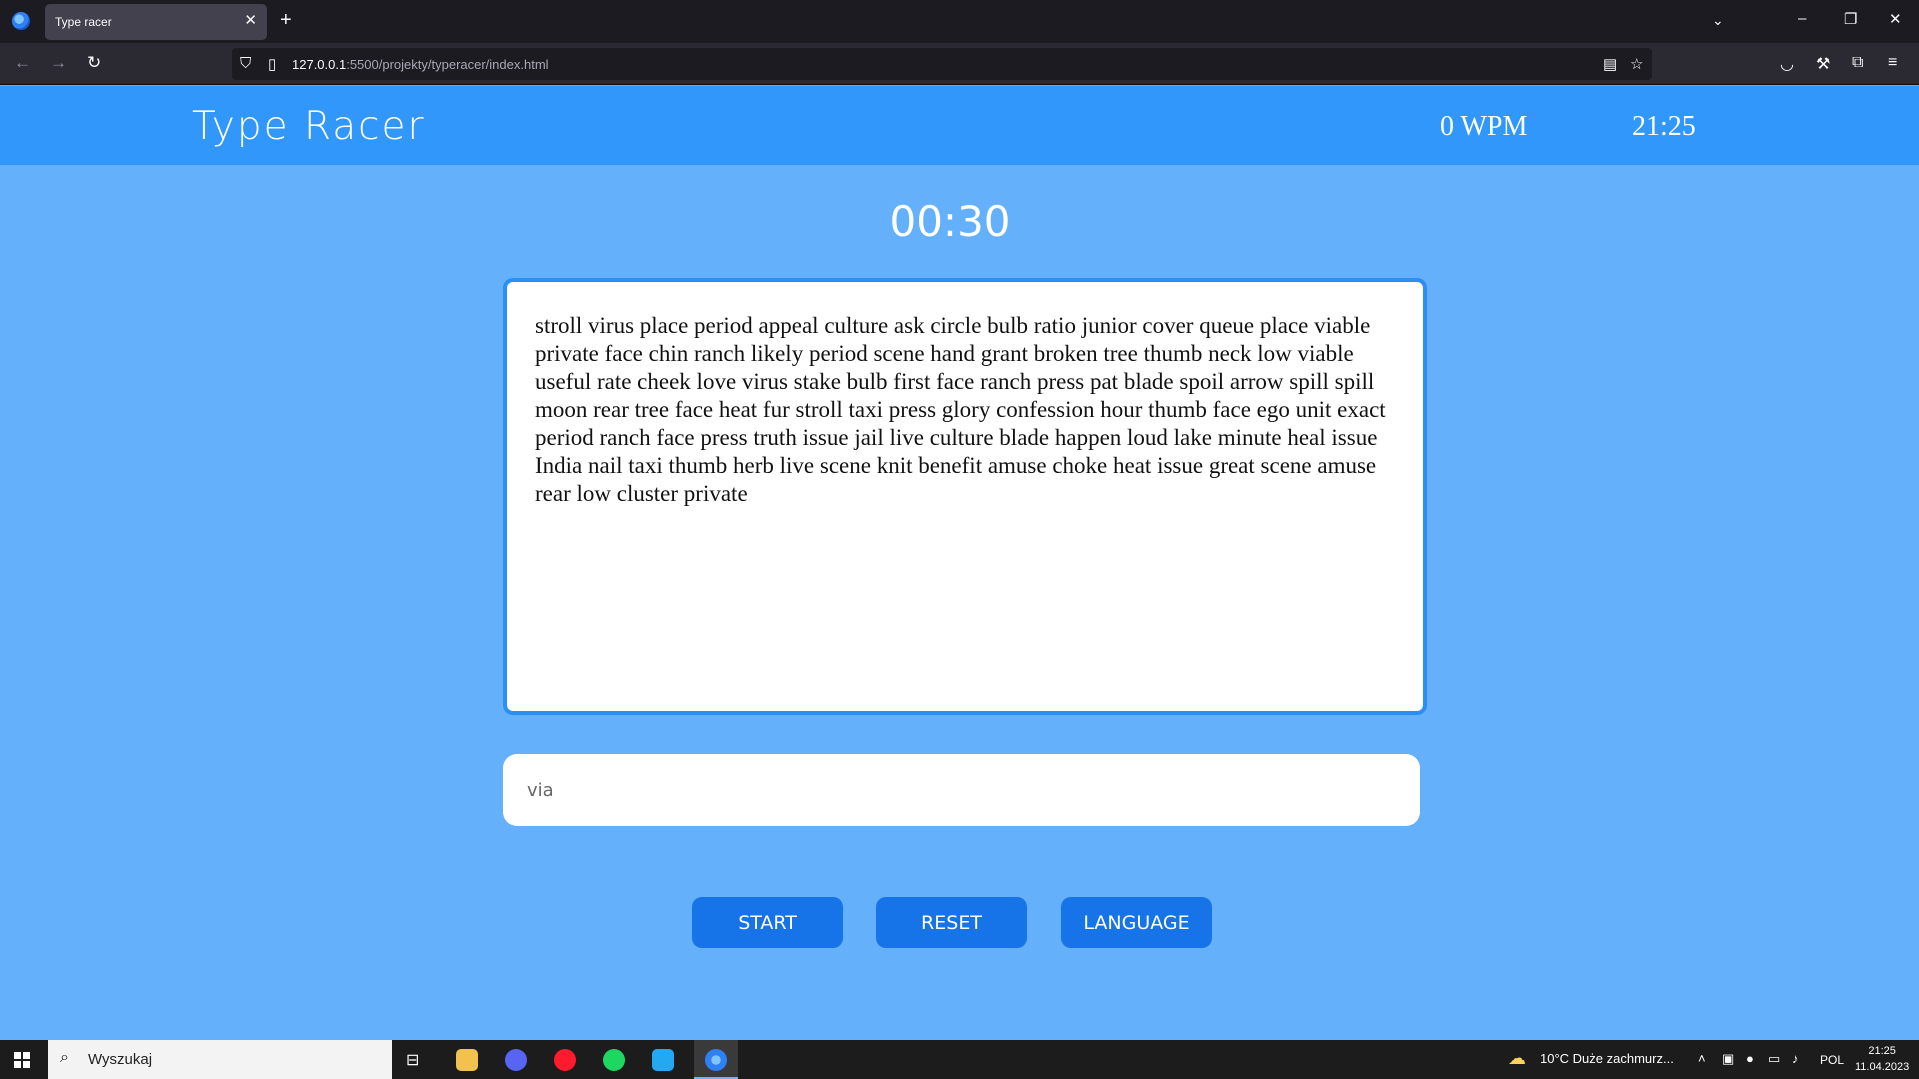 This screenshot has width=1919, height=1079. What do you see at coordinates (1802, 18) in the screenshot?
I see `minimize-icon: –` at bounding box center [1802, 18].